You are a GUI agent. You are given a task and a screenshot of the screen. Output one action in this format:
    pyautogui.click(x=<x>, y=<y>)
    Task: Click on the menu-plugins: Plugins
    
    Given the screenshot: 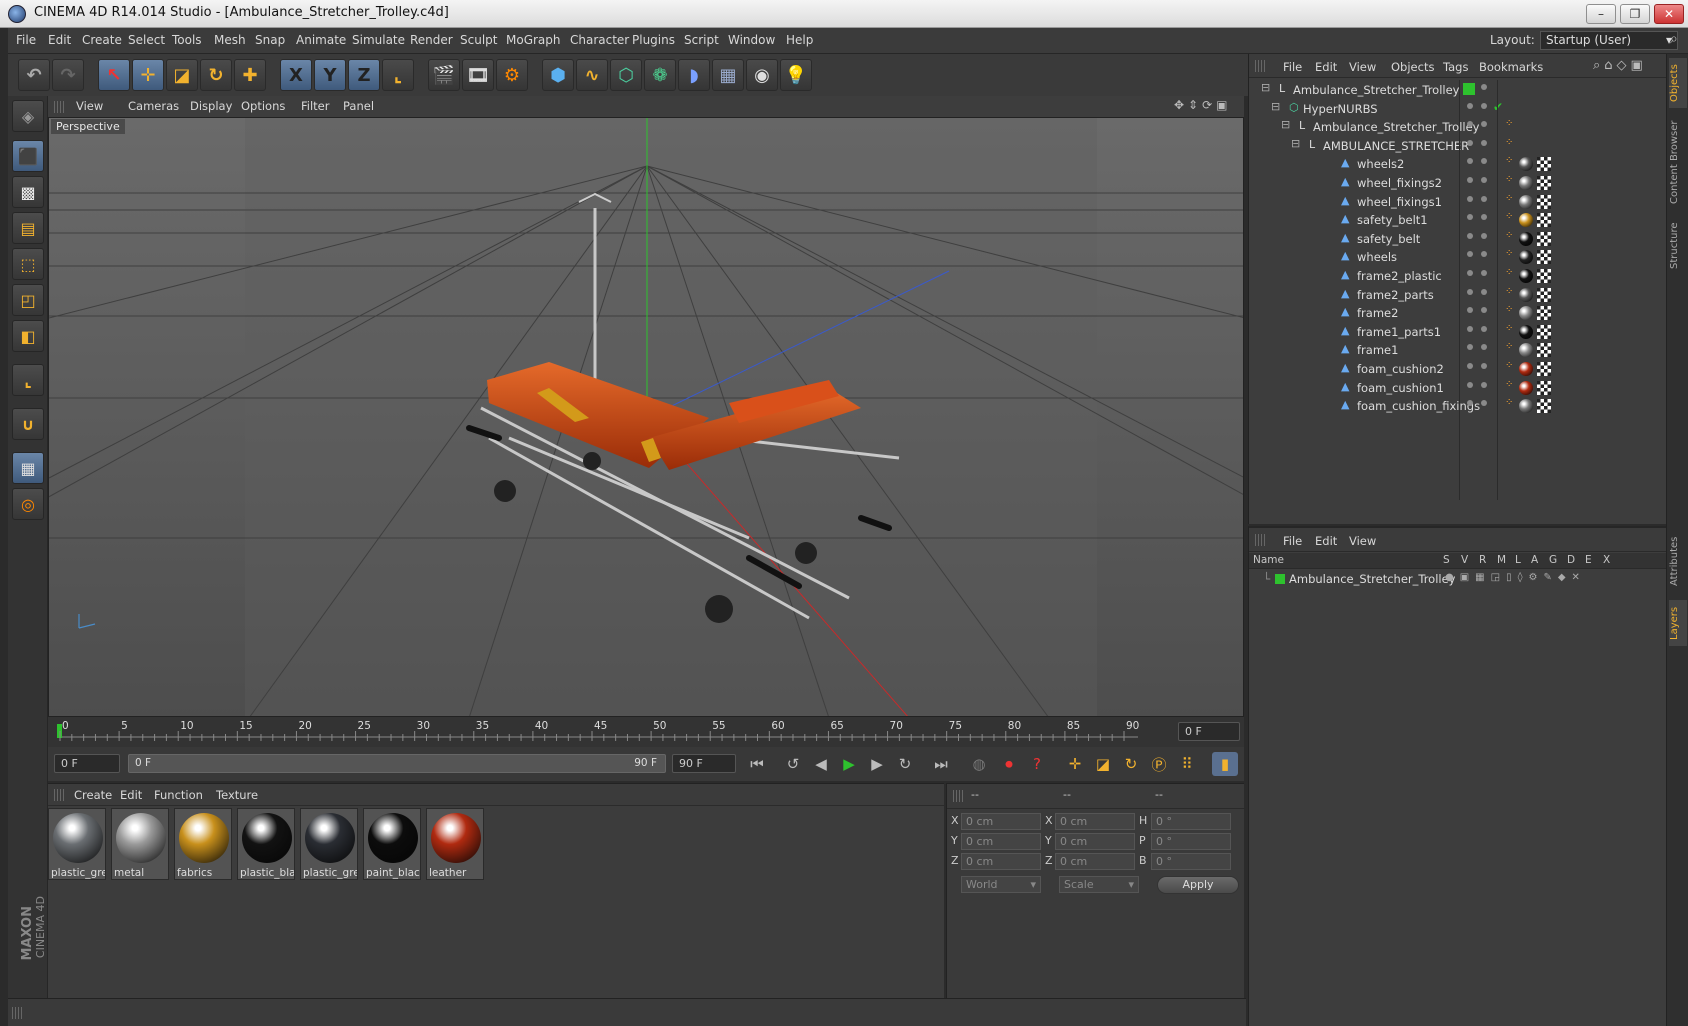 What is the action you would take?
    pyautogui.click(x=653, y=40)
    